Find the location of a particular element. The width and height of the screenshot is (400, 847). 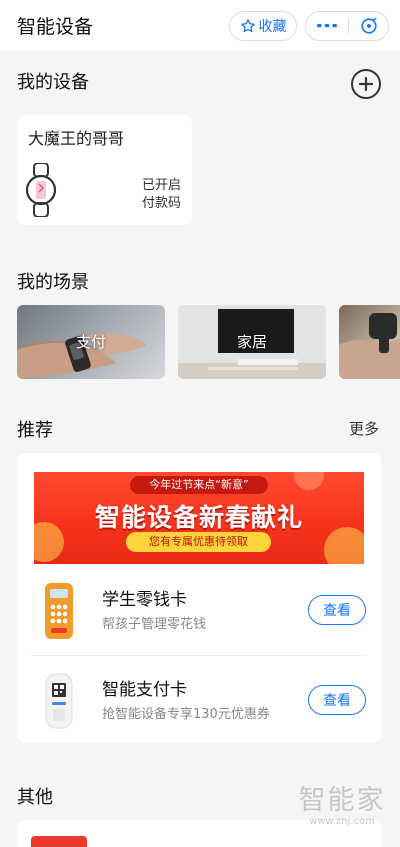

more-button is located at coordinates (327, 26).